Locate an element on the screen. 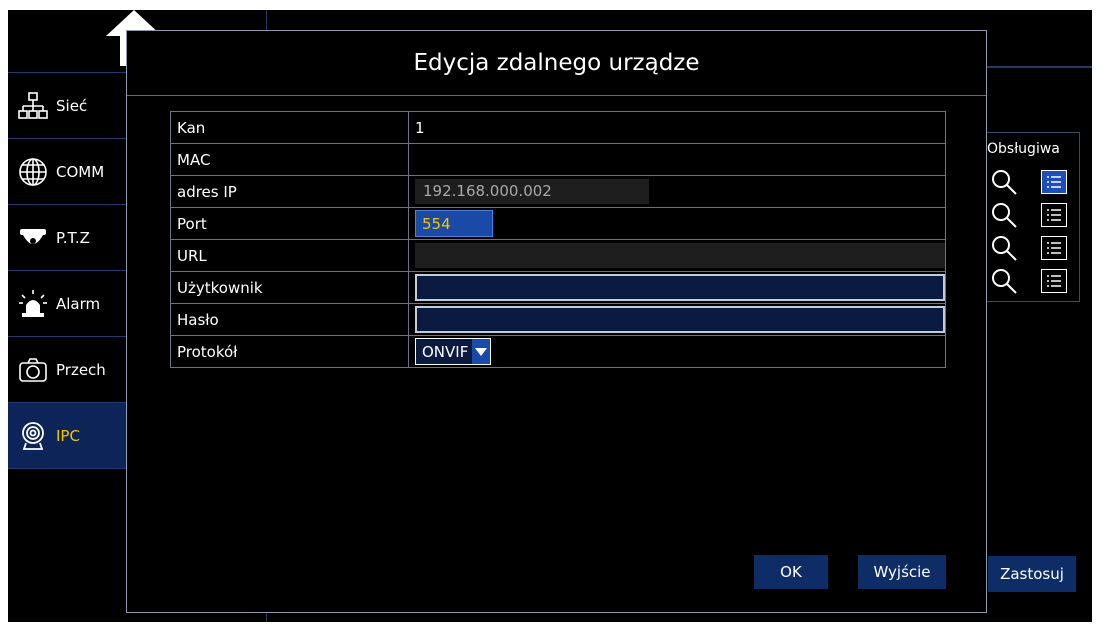  port-label: Port is located at coordinates (289, 223).